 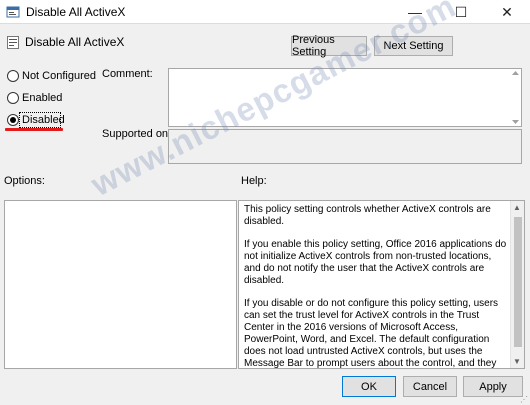 I want to click on close-button: ✕, so click(x=507, y=12).